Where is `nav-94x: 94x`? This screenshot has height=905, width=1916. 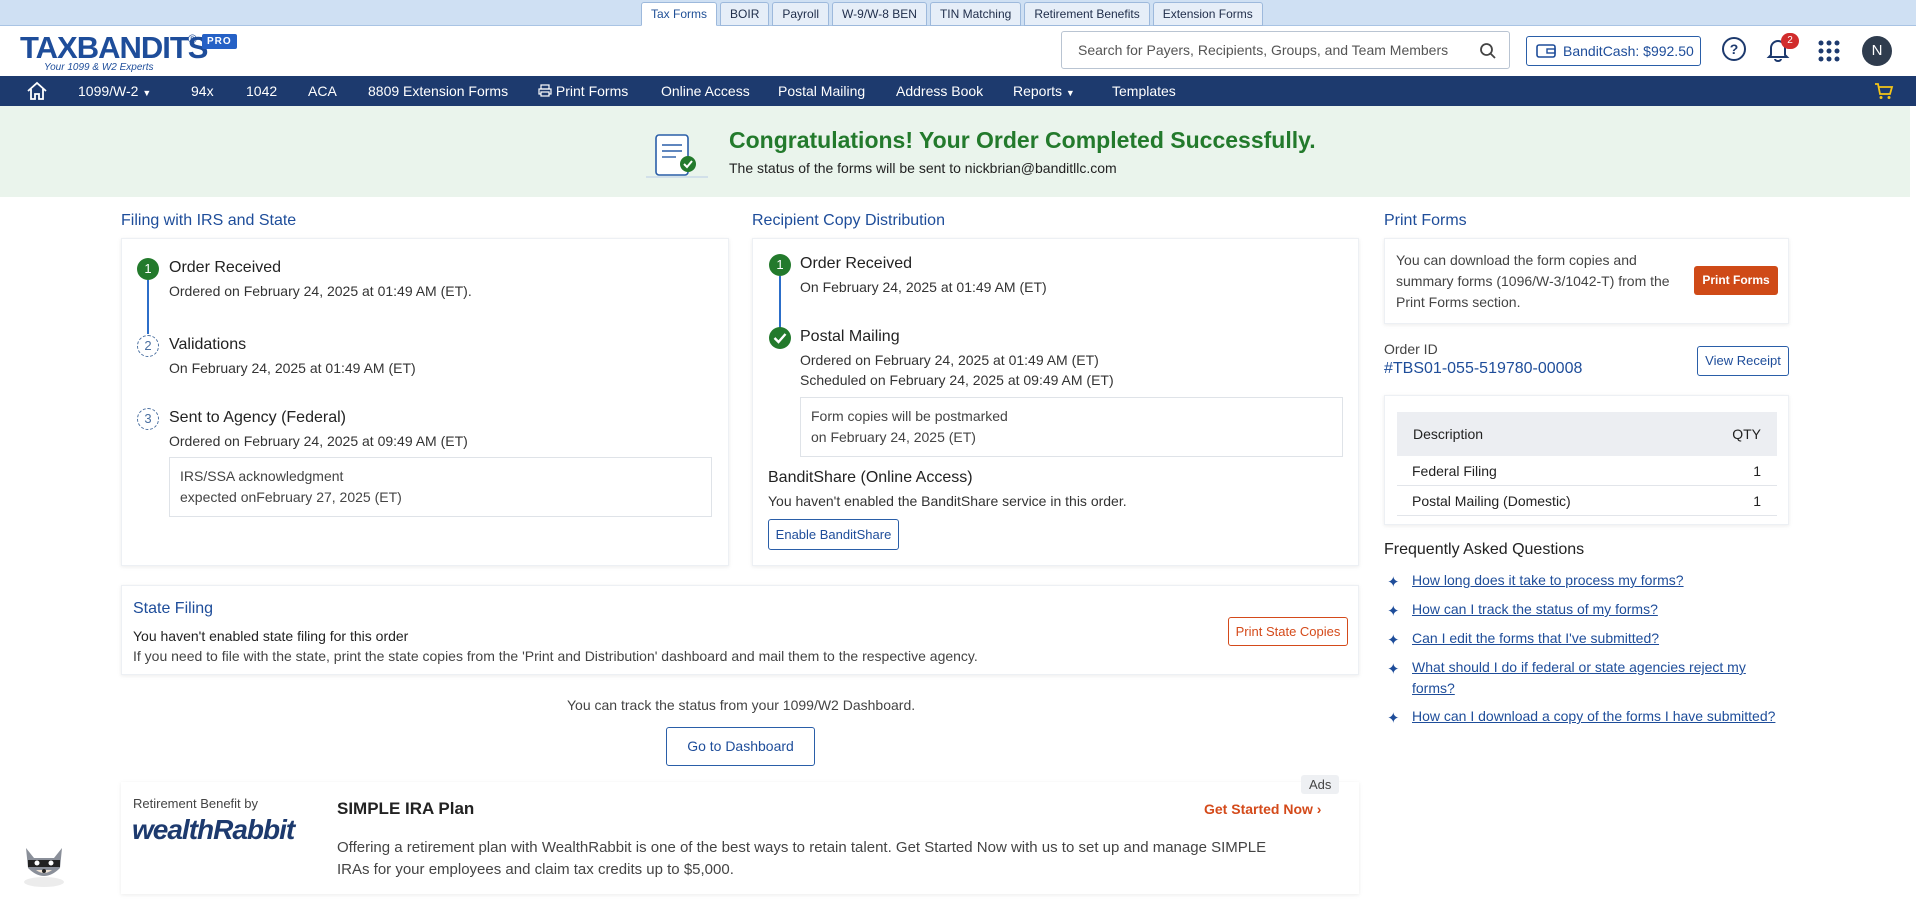
nav-94x: 94x is located at coordinates (202, 91).